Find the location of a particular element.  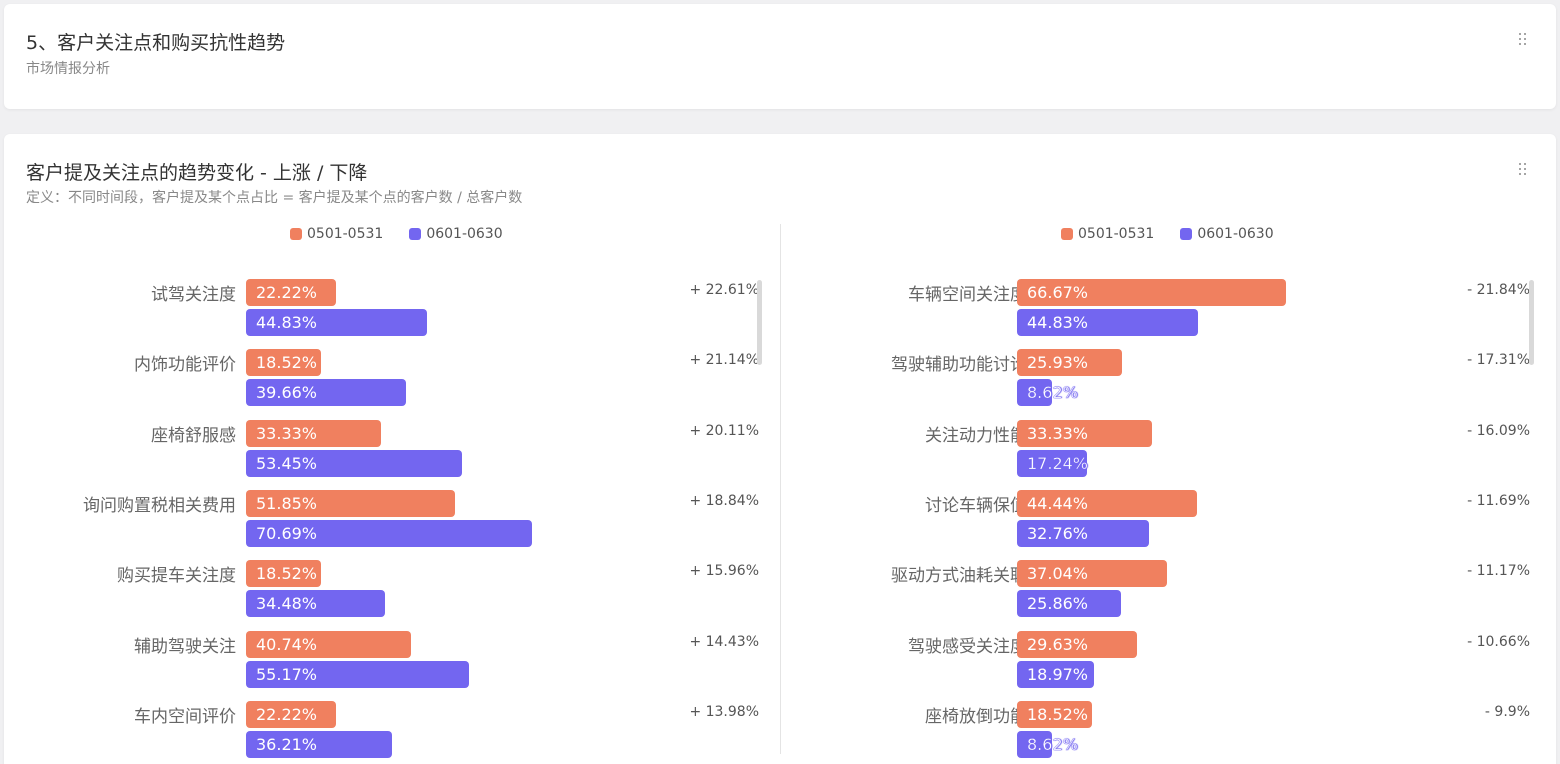

chart-row: 驱动方式油耗关联 37.04% 25.86% - 11.17% is located at coordinates (1170, 561).